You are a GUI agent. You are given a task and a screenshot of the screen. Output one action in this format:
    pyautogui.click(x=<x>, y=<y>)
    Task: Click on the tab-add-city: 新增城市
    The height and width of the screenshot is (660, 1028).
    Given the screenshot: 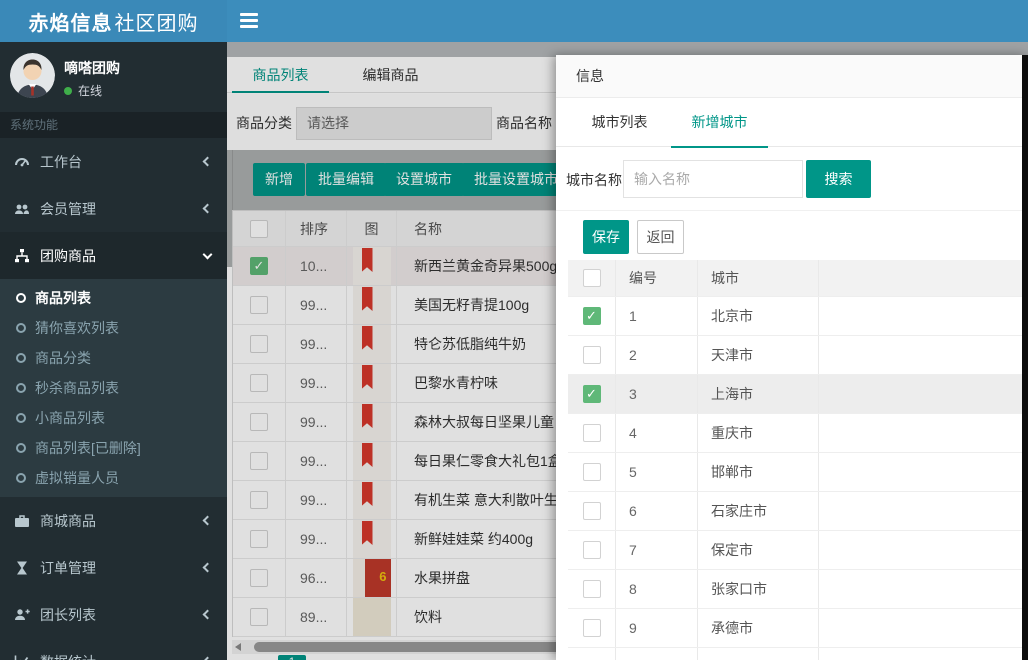 What is the action you would take?
    pyautogui.click(x=719, y=123)
    